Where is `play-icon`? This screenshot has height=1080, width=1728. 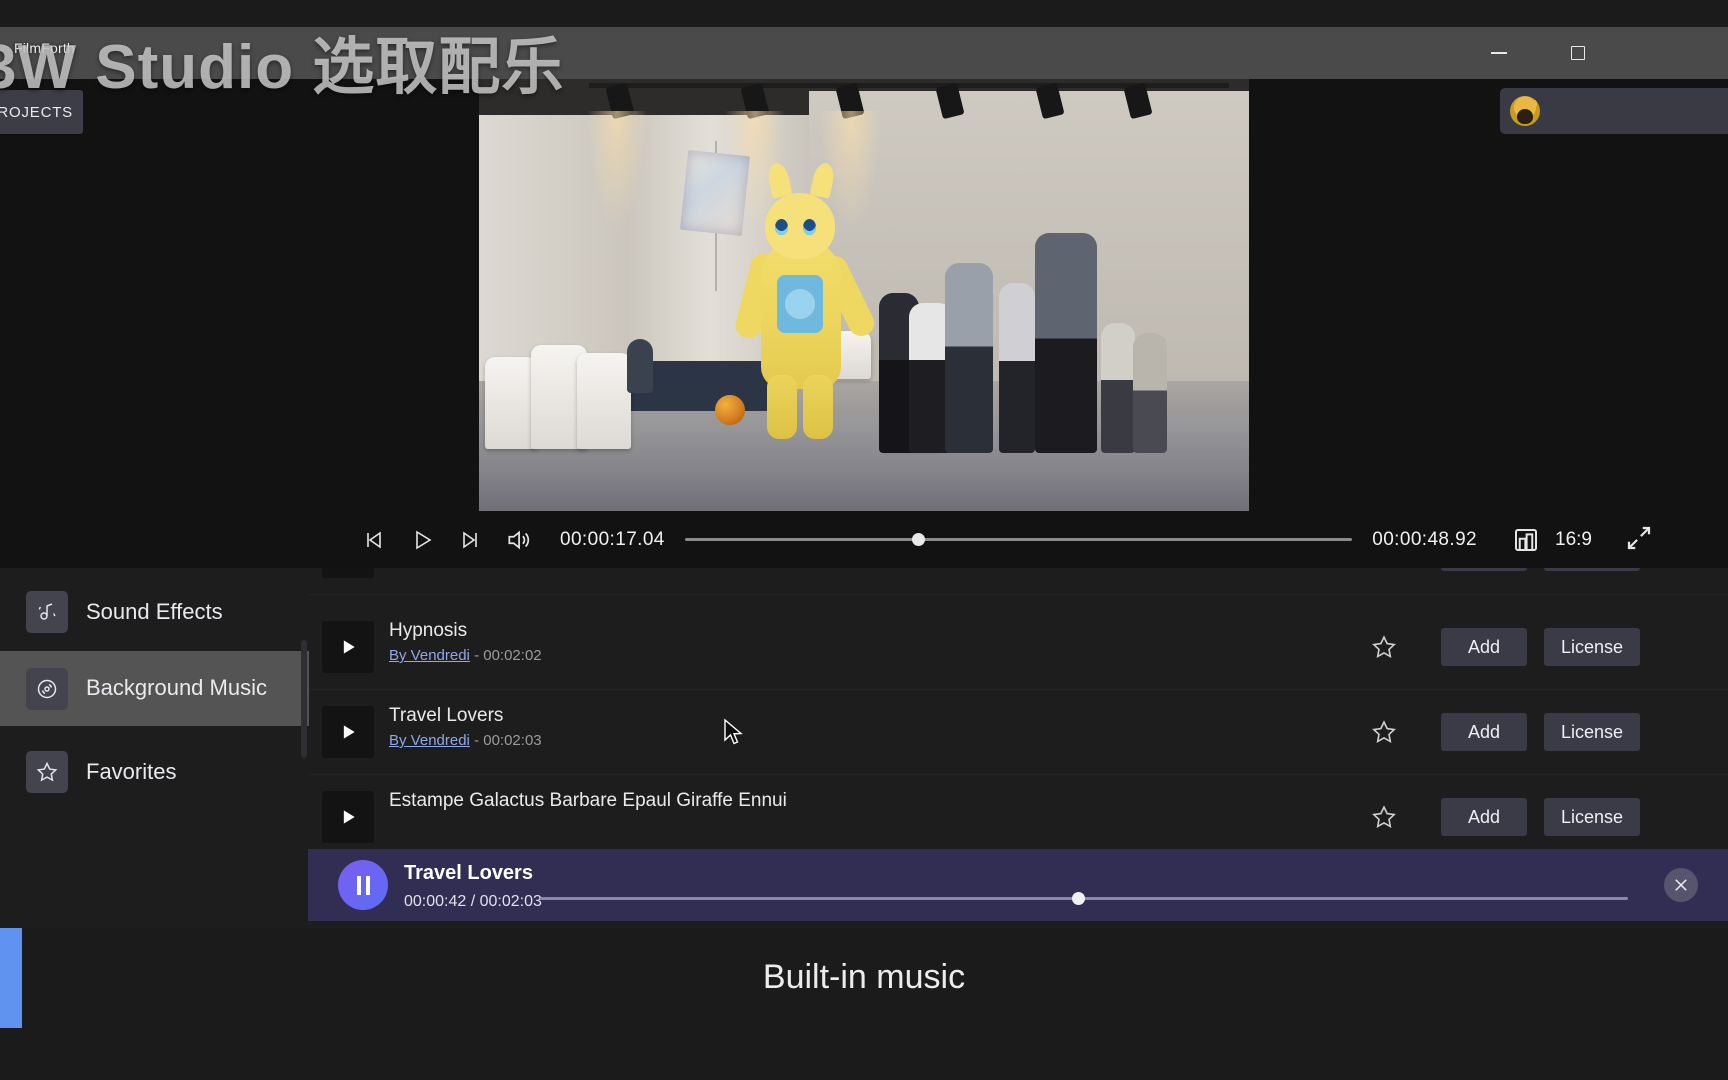 play-icon is located at coordinates (424, 539).